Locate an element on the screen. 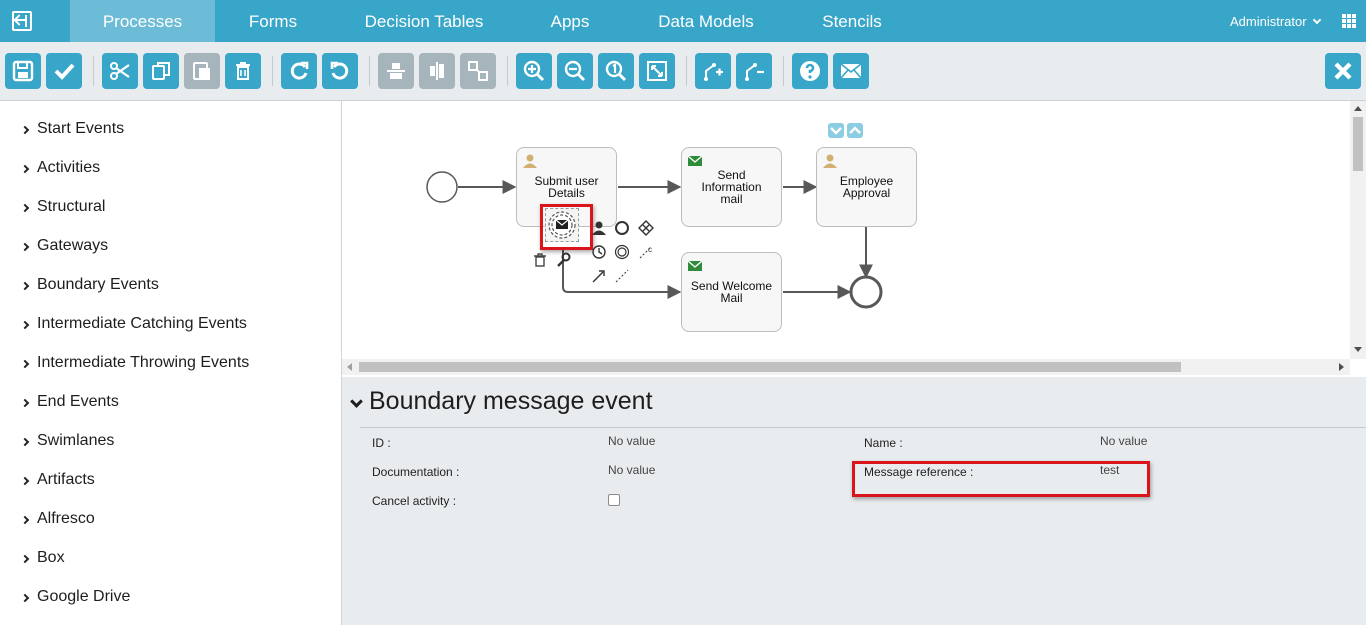 The height and width of the screenshot is (625, 1366). zoom-in-button is located at coordinates (534, 71).